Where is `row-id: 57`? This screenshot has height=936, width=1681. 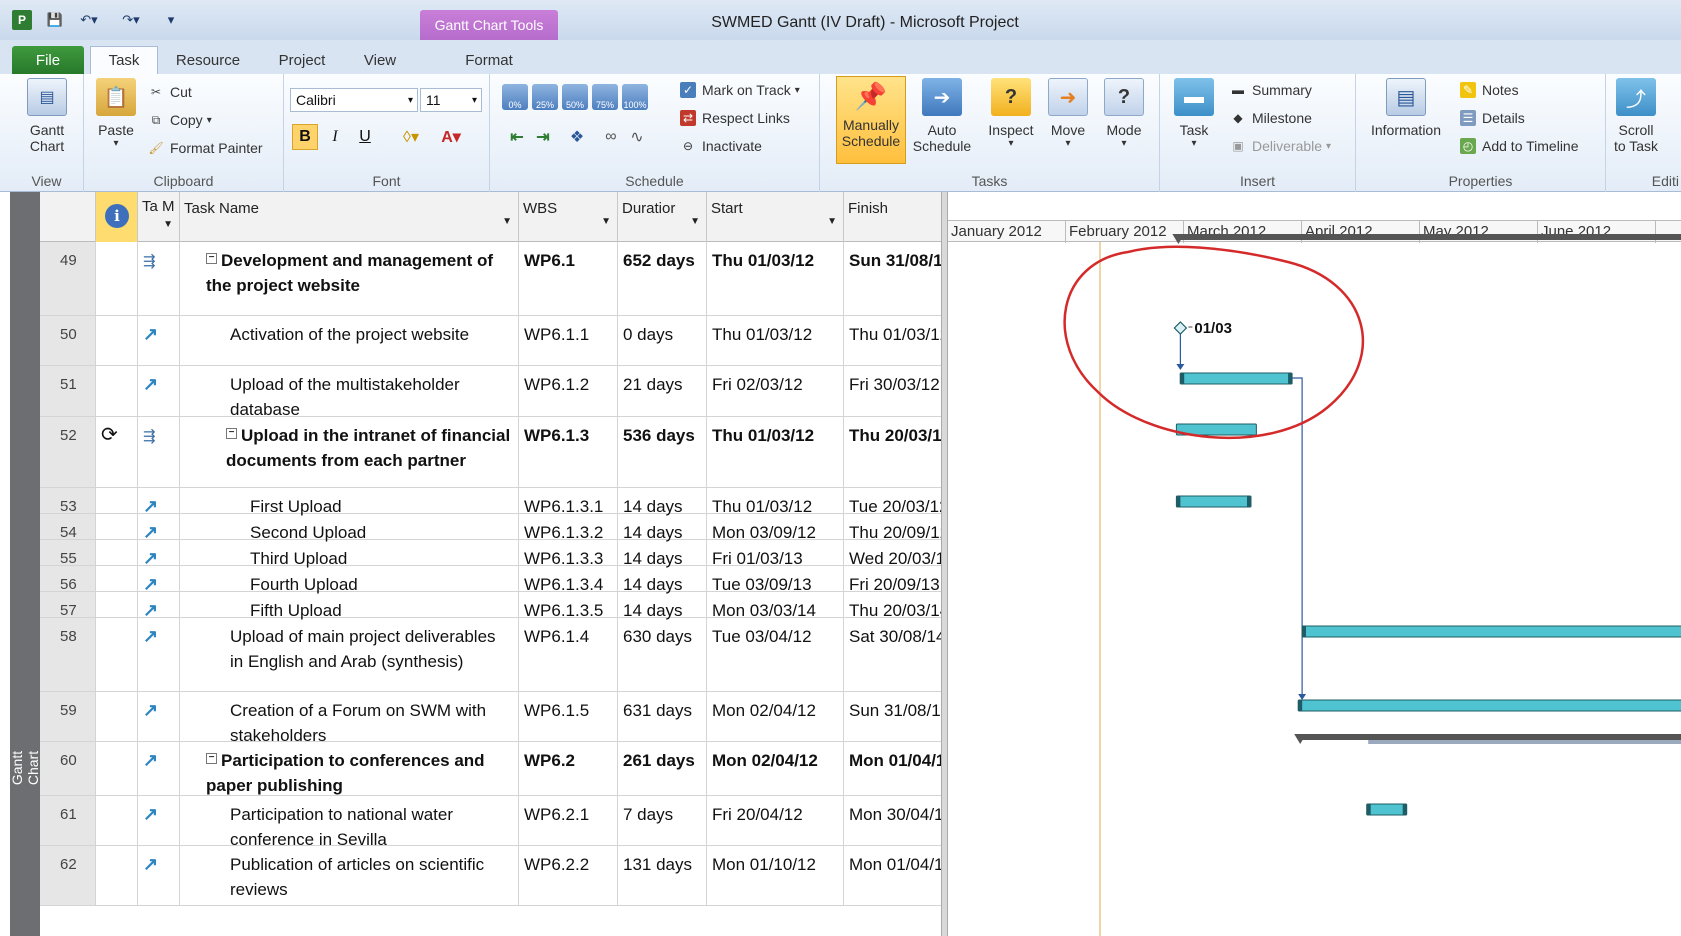 row-id: 57 is located at coordinates (68, 605).